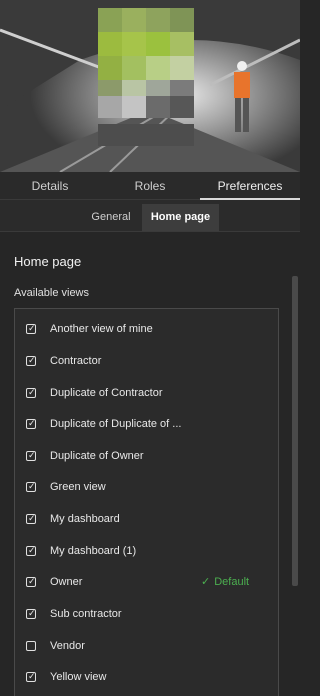  What do you see at coordinates (250, 186) in the screenshot?
I see `tab-preferences: Preferences` at bounding box center [250, 186].